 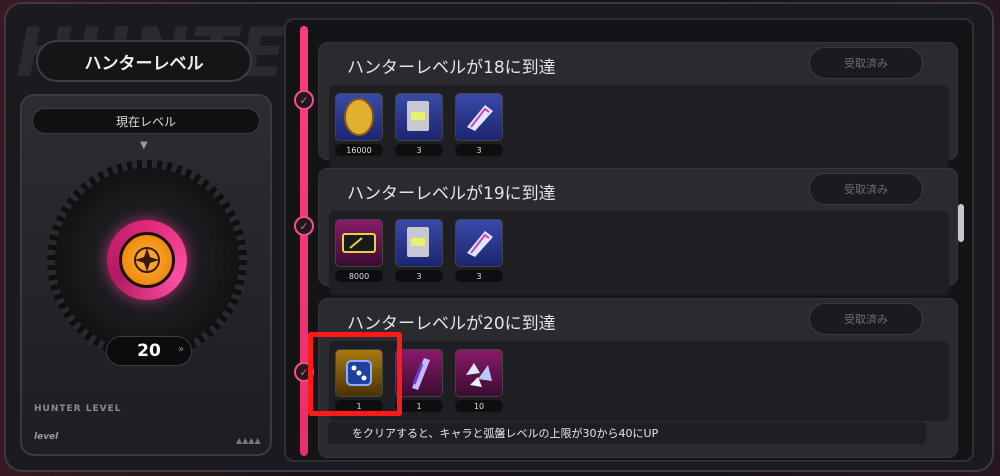 What do you see at coordinates (46, 437) in the screenshot?
I see `game-logo: level` at bounding box center [46, 437].